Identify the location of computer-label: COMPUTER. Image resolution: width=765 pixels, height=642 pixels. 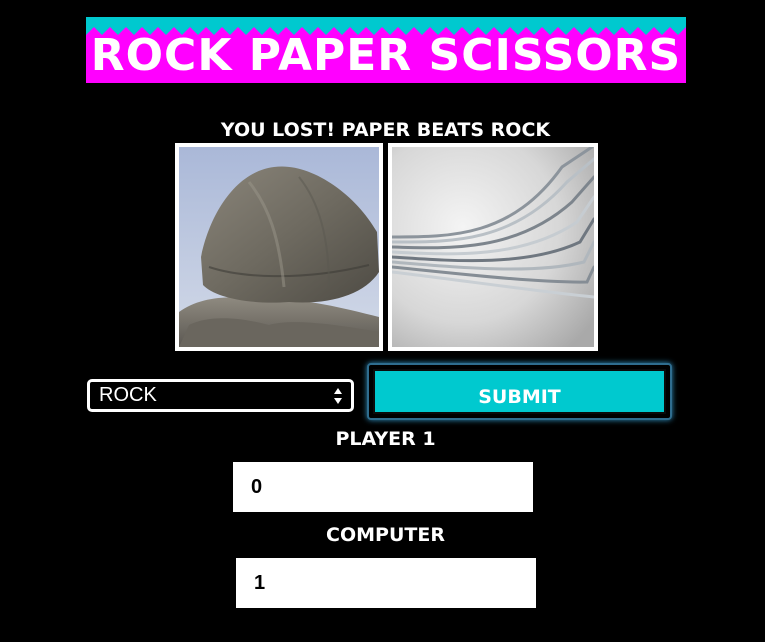
(385, 535).